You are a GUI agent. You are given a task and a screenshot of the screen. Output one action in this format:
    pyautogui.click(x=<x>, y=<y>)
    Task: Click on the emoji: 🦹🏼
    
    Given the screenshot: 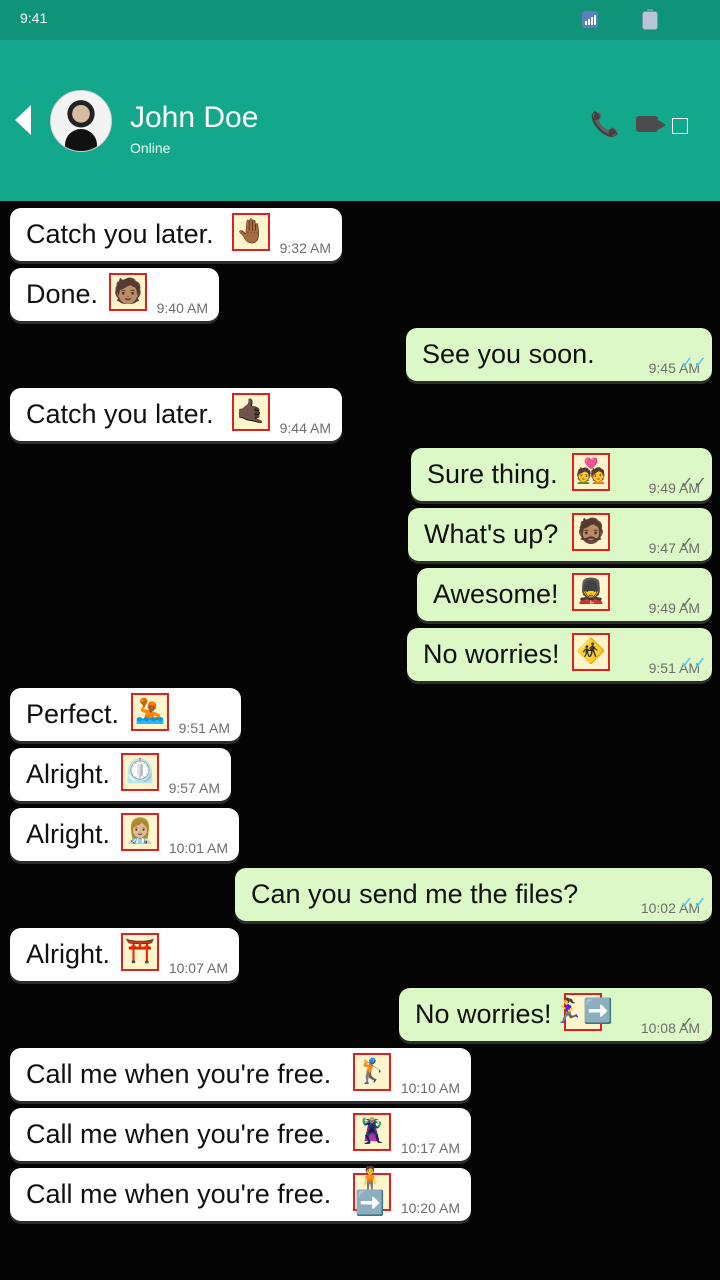 What is the action you would take?
    pyautogui.click(x=372, y=1132)
    